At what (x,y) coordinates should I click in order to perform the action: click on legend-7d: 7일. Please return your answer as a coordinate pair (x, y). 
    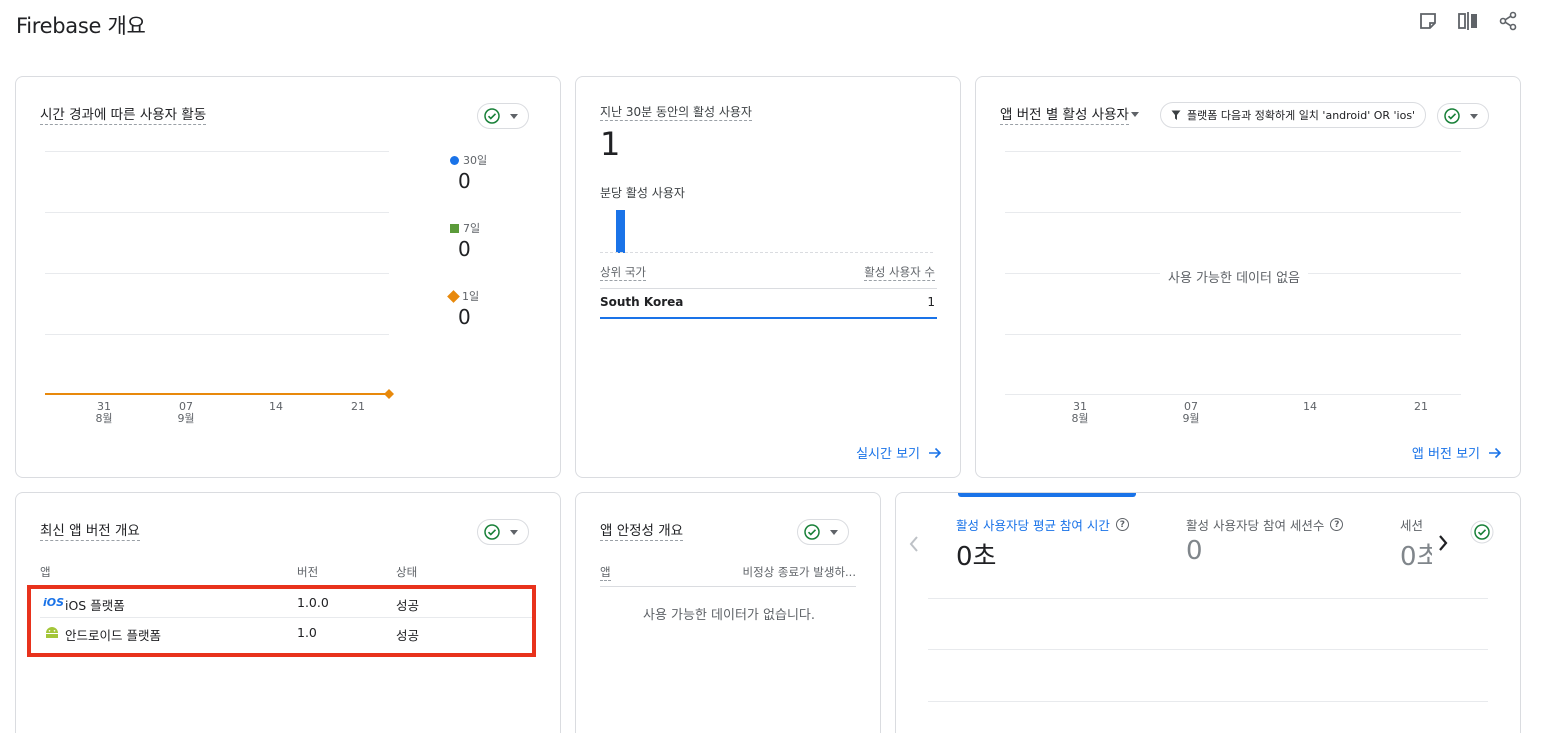
    Looking at the image, I should click on (465, 228).